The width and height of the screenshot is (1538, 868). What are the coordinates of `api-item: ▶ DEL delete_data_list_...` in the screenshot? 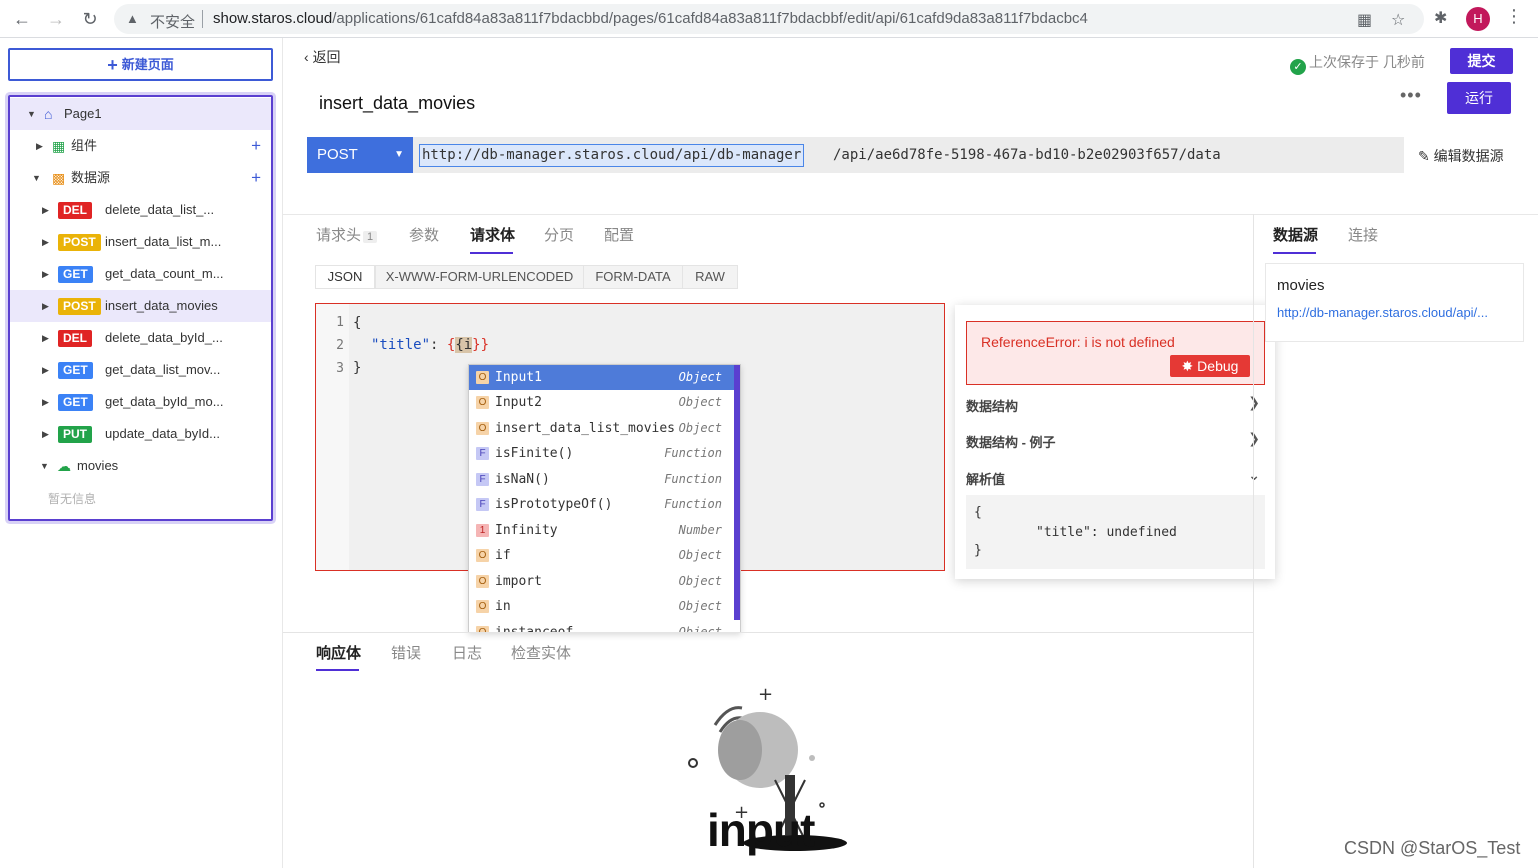 It's located at (140, 210).